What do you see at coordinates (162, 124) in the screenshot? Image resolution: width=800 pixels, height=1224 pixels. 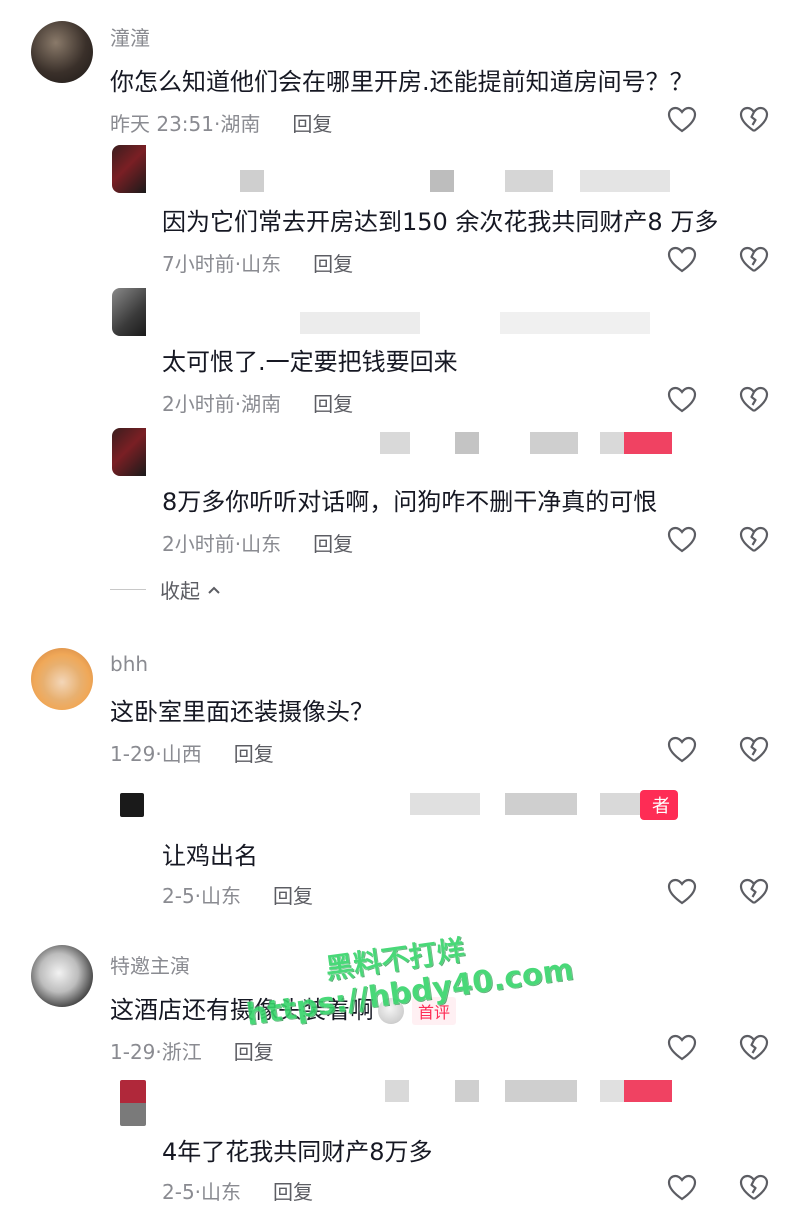 I see `comment-time: 昨天 23:51` at bounding box center [162, 124].